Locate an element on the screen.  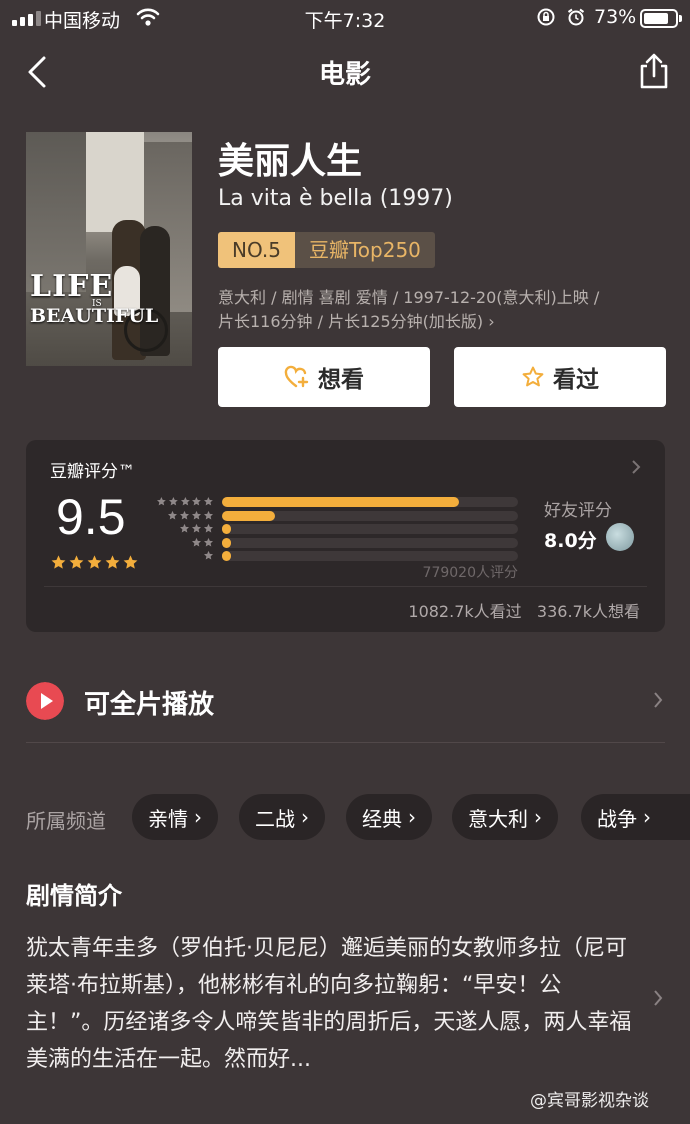
watched-button: 看过 is located at coordinates (560, 377).